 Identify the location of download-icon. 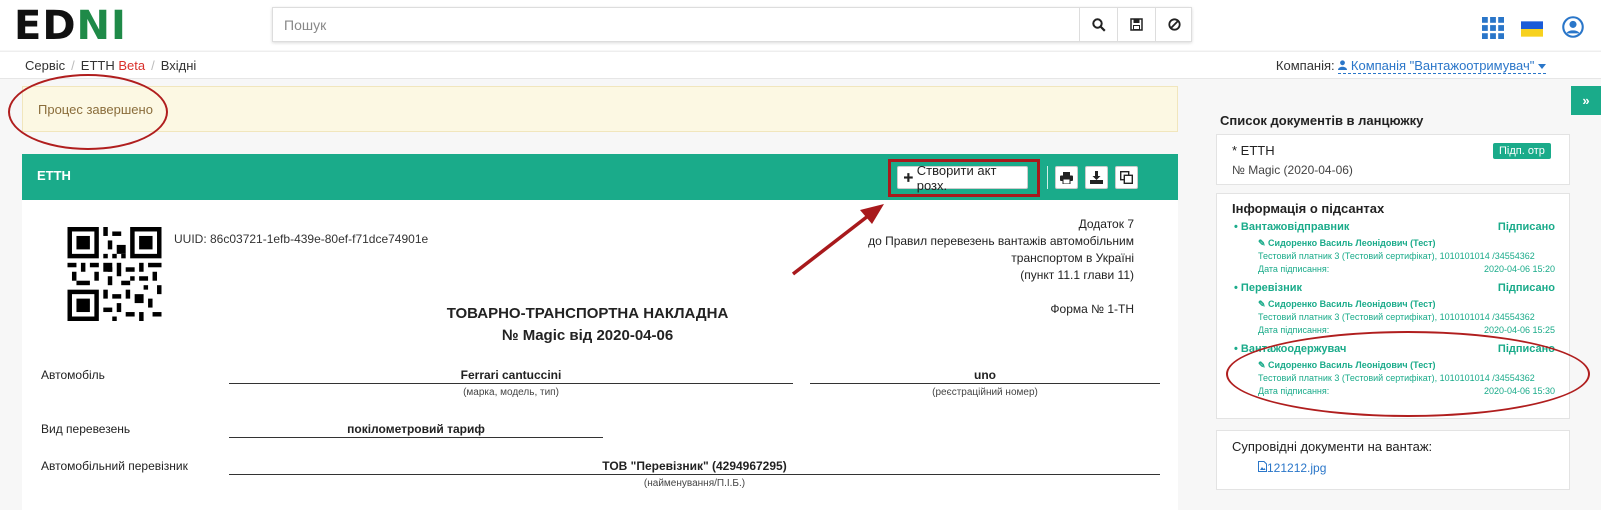
(1096, 177).